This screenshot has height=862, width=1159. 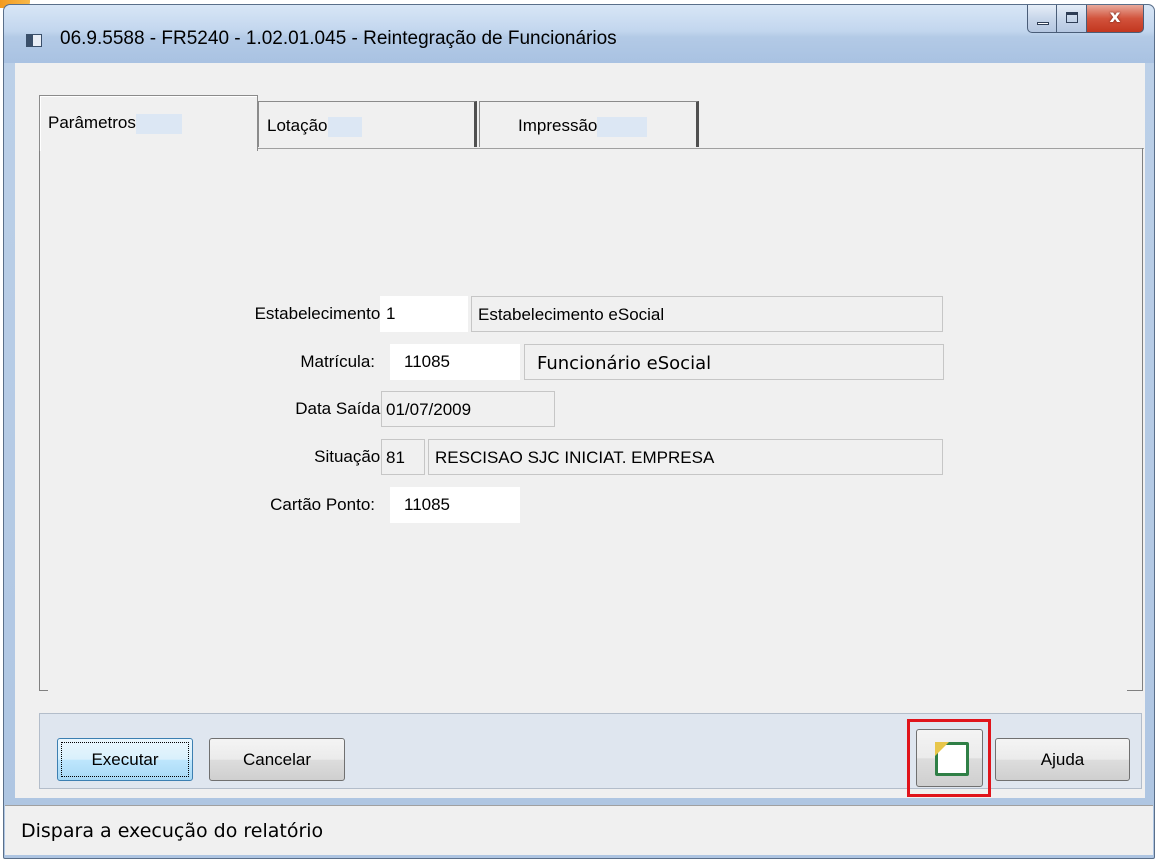 What do you see at coordinates (322, 504) in the screenshot?
I see `cartao-ponto-label: Cartão Ponto:` at bounding box center [322, 504].